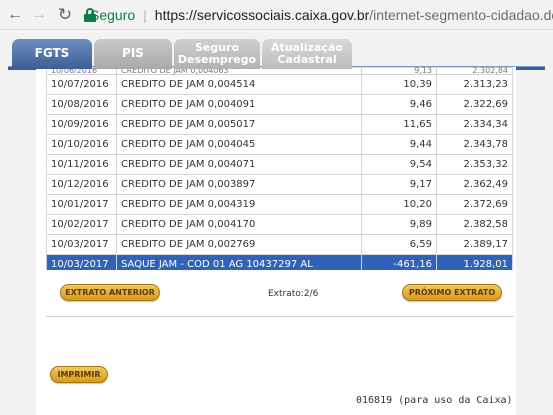 The image size is (553, 415). Describe the element at coordinates (434, 400) in the screenshot. I see `footer-code: 016819 (para uso da Caixa)` at that location.